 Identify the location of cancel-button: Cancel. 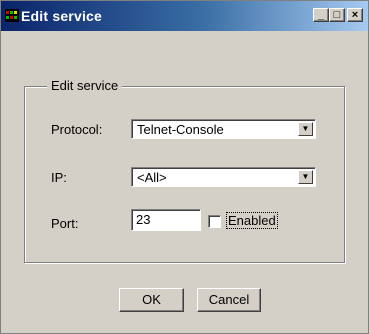
(229, 300).